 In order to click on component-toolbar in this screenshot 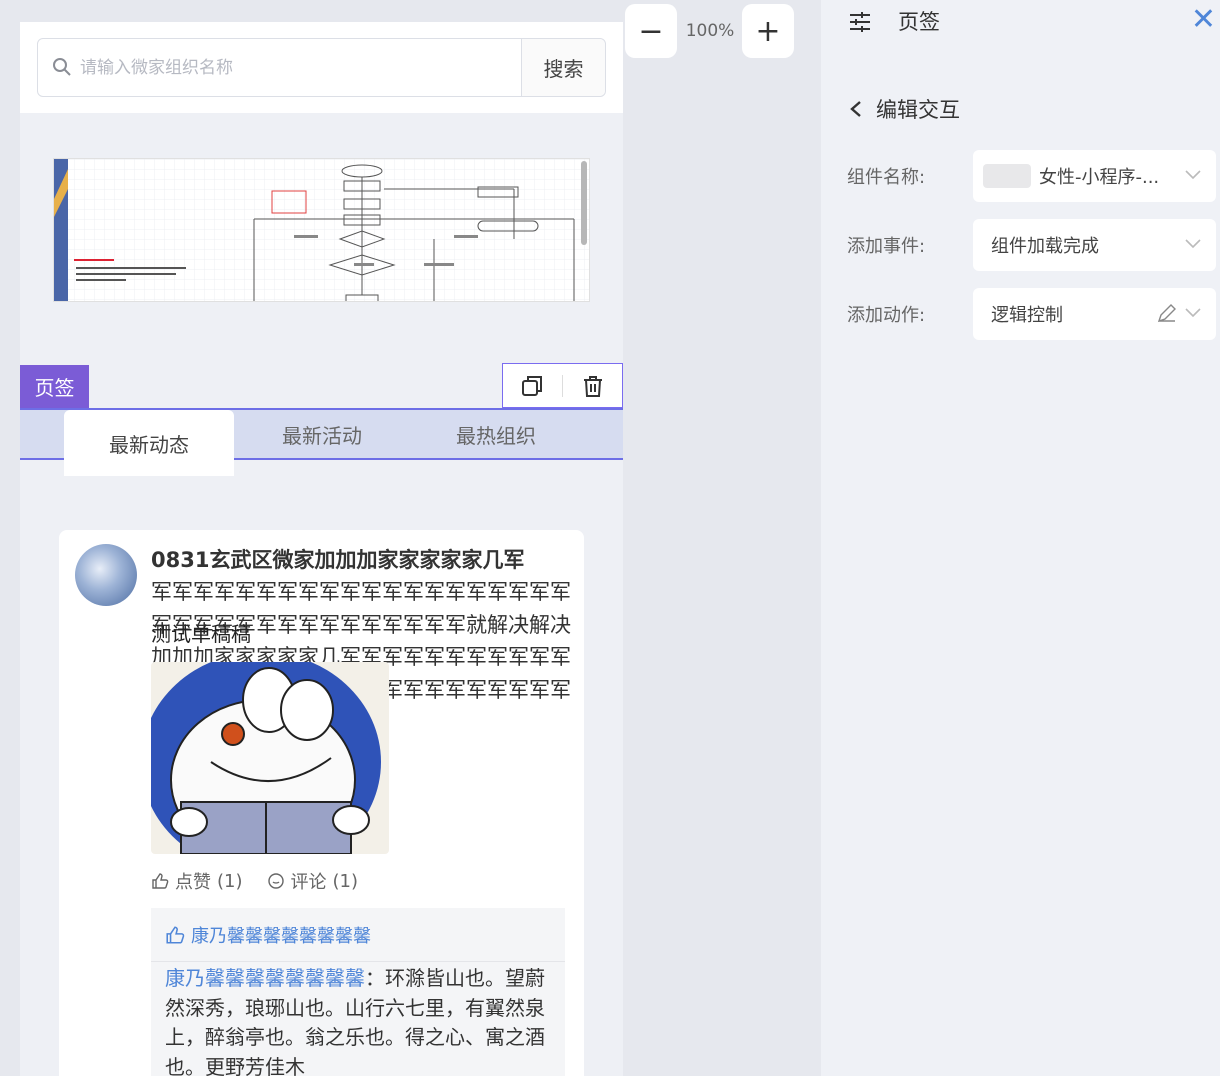, I will do `click(562, 385)`.